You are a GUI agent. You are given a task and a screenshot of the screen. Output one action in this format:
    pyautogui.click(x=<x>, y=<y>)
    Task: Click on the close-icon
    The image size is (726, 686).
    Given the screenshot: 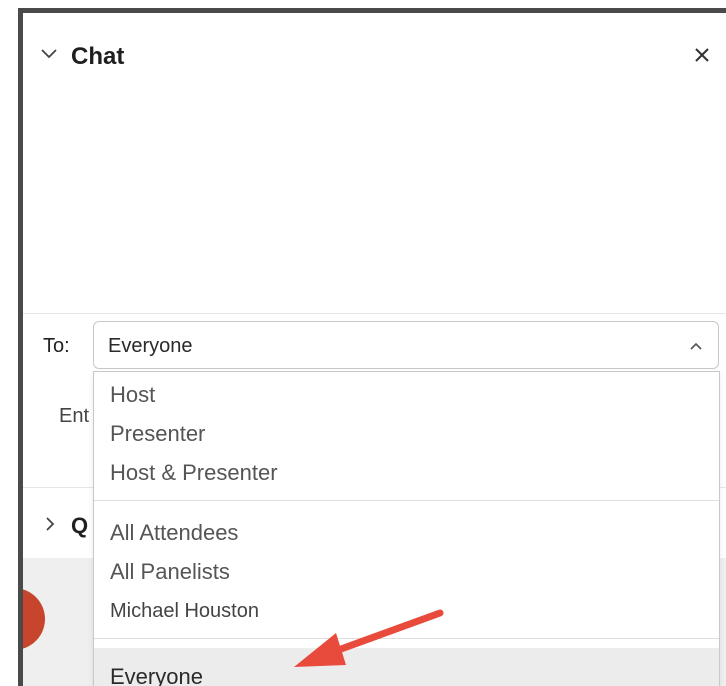 What is the action you would take?
    pyautogui.click(x=702, y=55)
    